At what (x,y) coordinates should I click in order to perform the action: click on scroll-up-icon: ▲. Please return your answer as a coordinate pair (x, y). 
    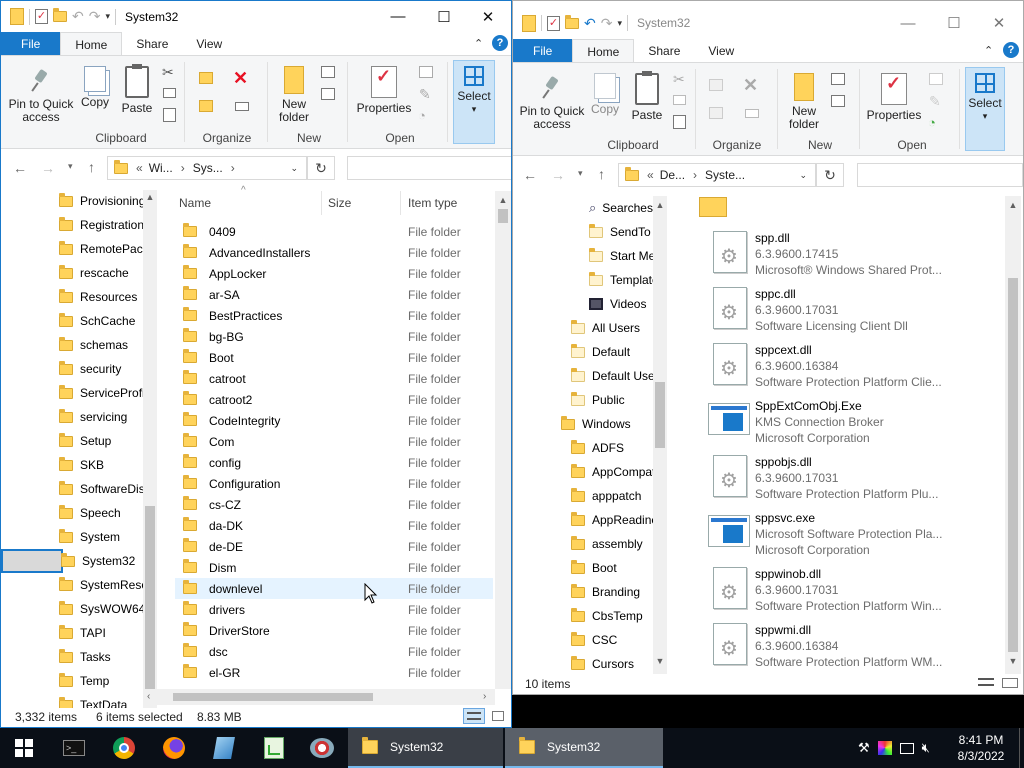
    Looking at the image, I should click on (1013, 205).